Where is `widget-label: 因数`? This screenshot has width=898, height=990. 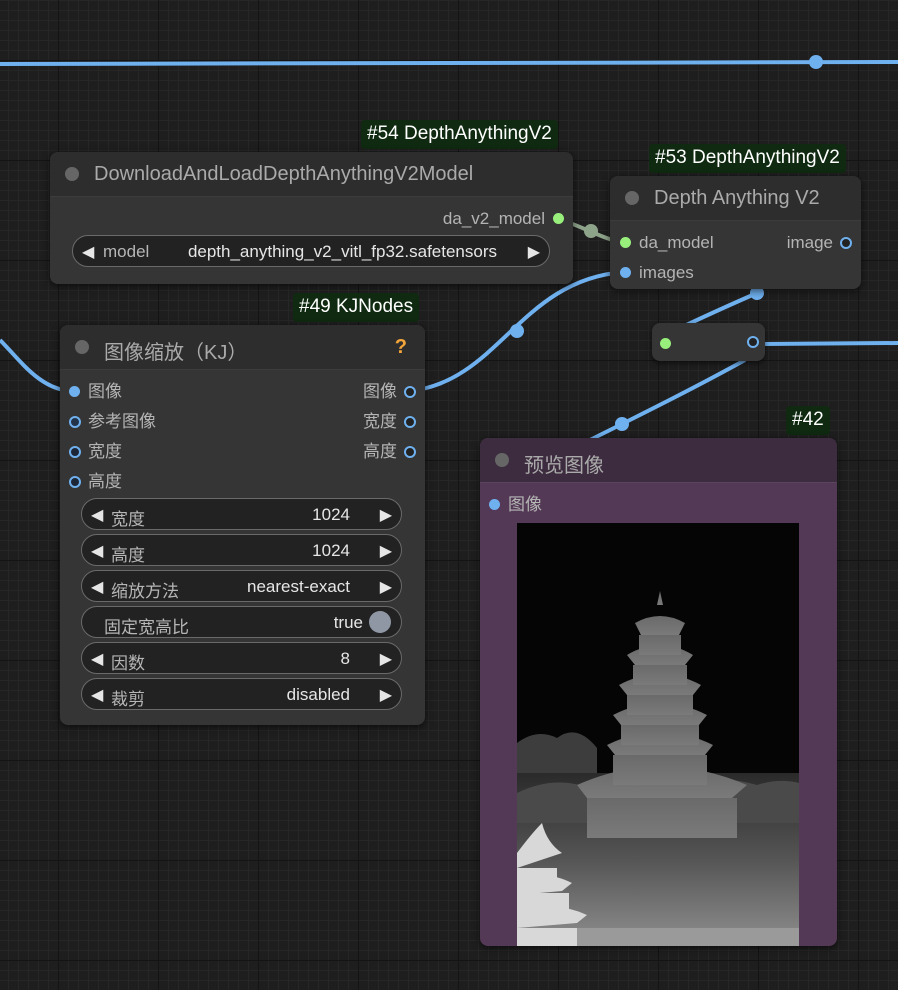
widget-label: 因数 is located at coordinates (128, 663).